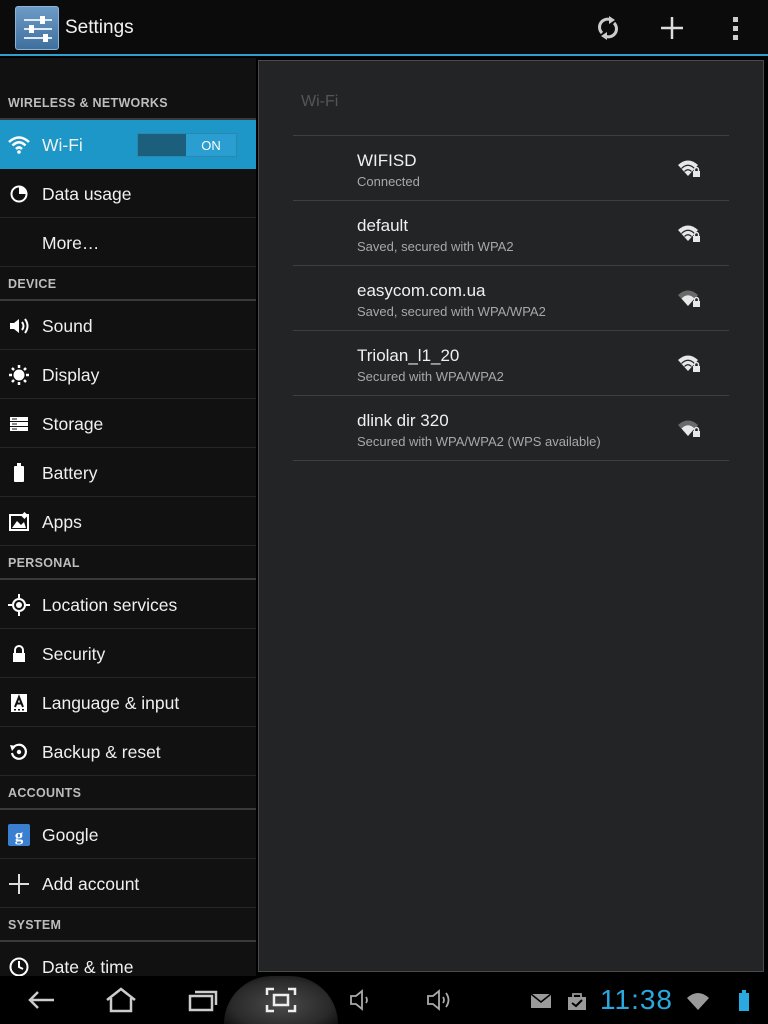 Image resolution: width=768 pixels, height=1024 pixels. Describe the element at coordinates (99, 27) in the screenshot. I see `page-title: Settings` at that location.